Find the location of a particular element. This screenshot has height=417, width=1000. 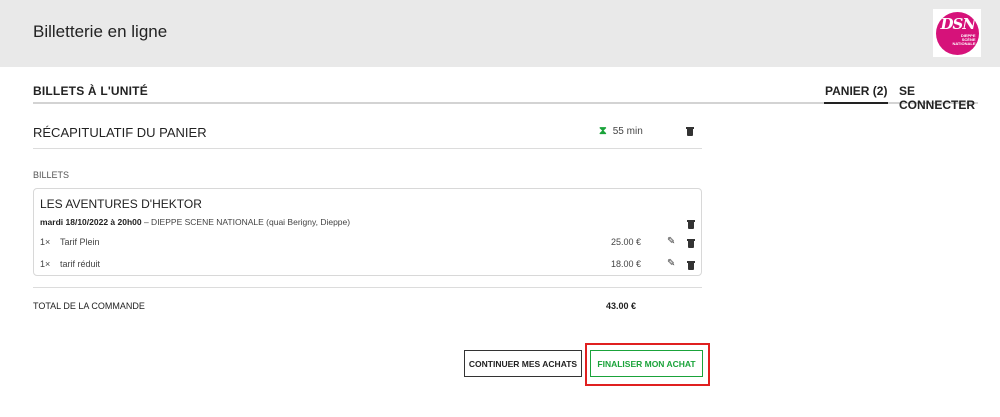

ticket-row: 1× Tarif Plein 25.00 € ✎ is located at coordinates (368, 243).